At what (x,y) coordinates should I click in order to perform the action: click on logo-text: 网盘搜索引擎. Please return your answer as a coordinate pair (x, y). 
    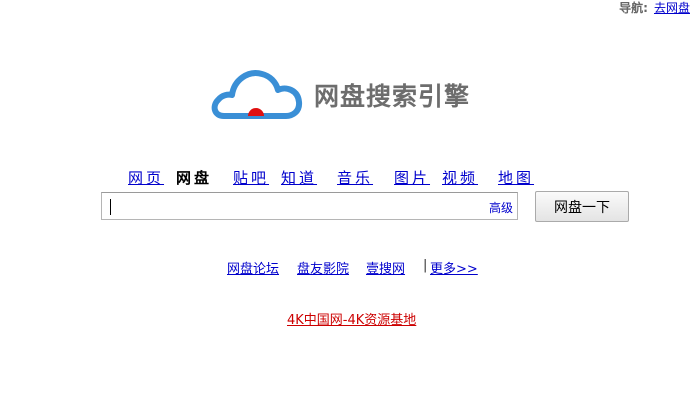
    Looking at the image, I should click on (392, 96).